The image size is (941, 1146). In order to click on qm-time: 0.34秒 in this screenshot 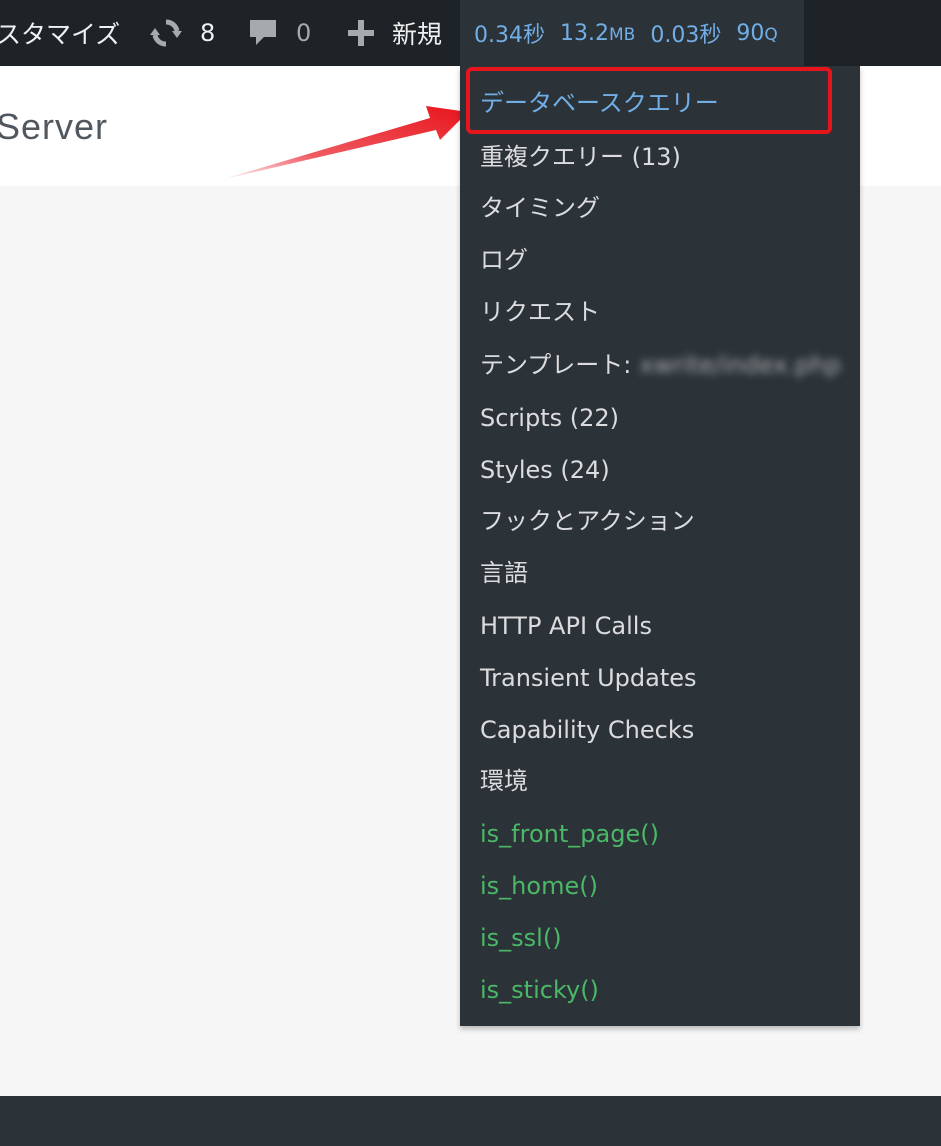, I will do `click(509, 35)`.